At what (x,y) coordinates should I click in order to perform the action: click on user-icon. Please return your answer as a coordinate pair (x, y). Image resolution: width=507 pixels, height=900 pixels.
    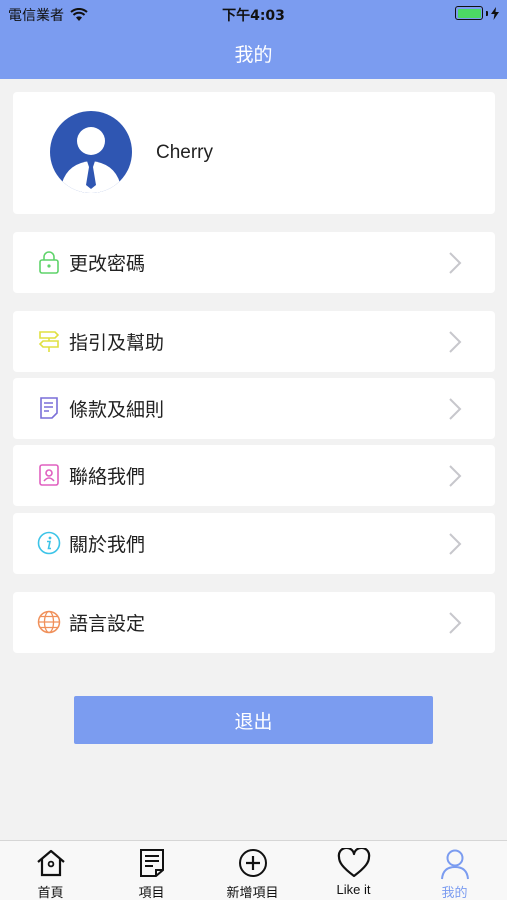
    Looking at the image, I should click on (454, 864).